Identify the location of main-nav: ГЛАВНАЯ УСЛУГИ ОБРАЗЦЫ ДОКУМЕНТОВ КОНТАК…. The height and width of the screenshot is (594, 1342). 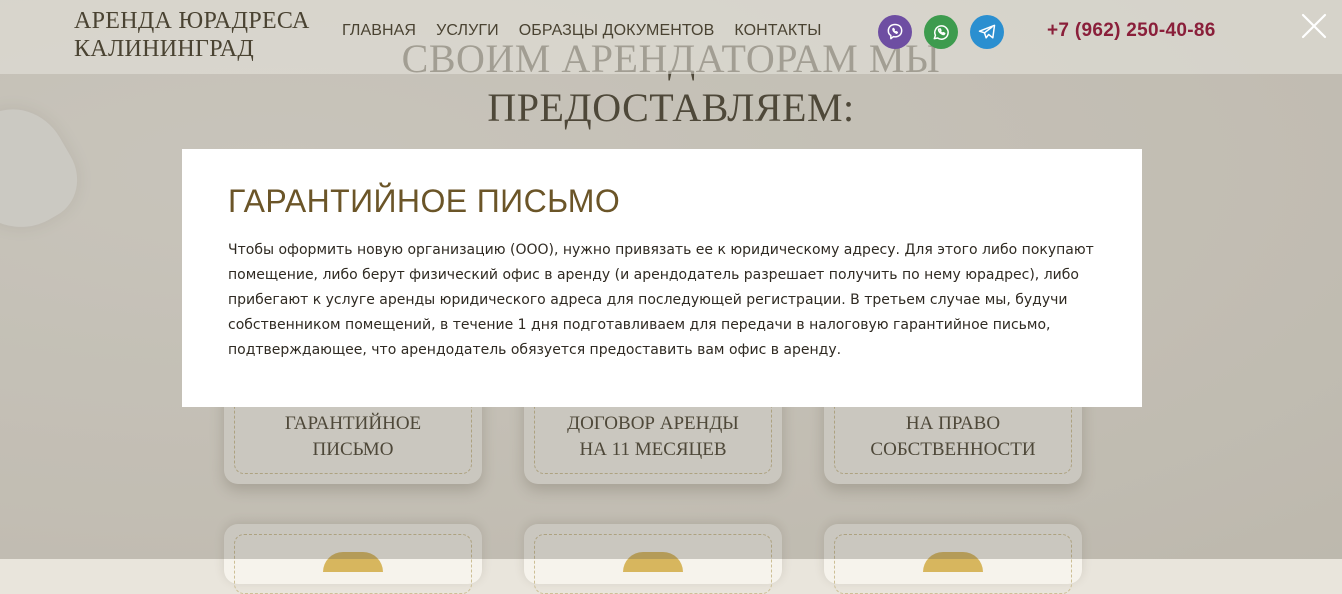
(591, 31).